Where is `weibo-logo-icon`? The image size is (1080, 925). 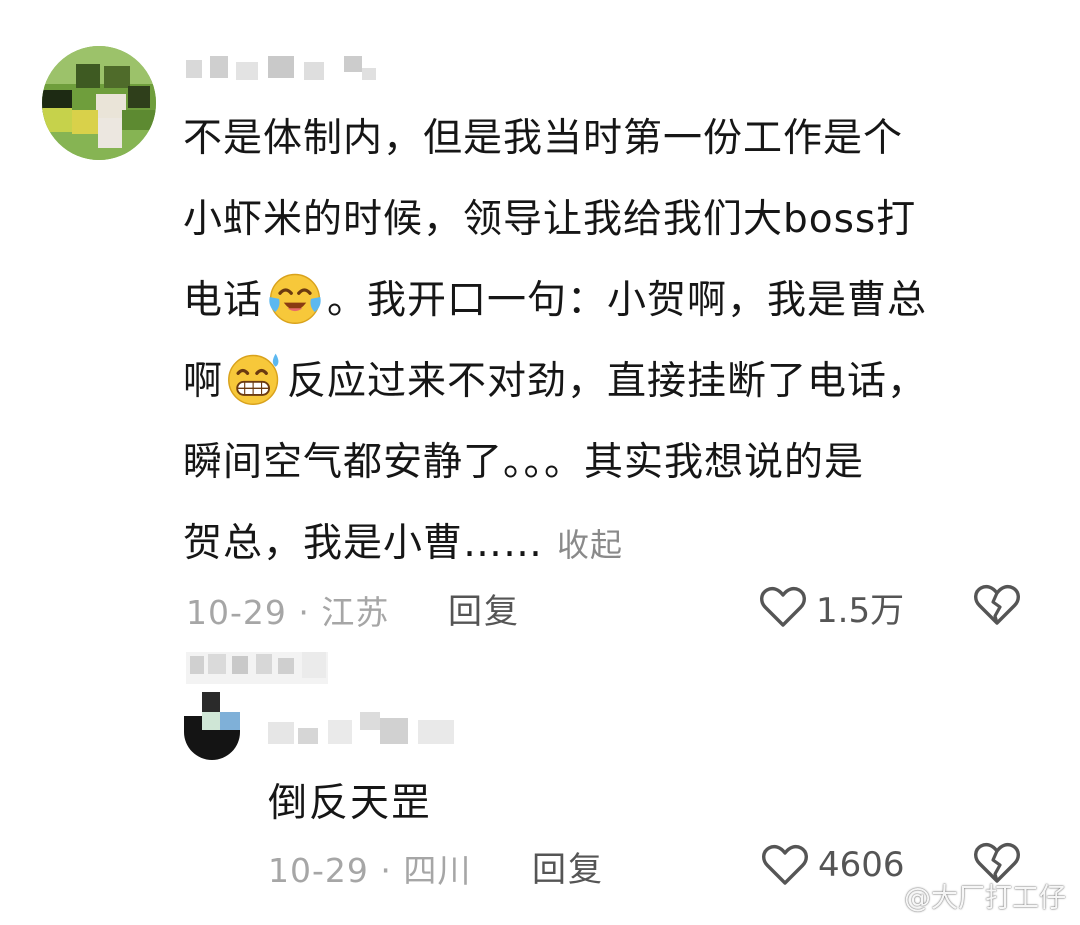 weibo-logo-icon is located at coordinates (879, 896).